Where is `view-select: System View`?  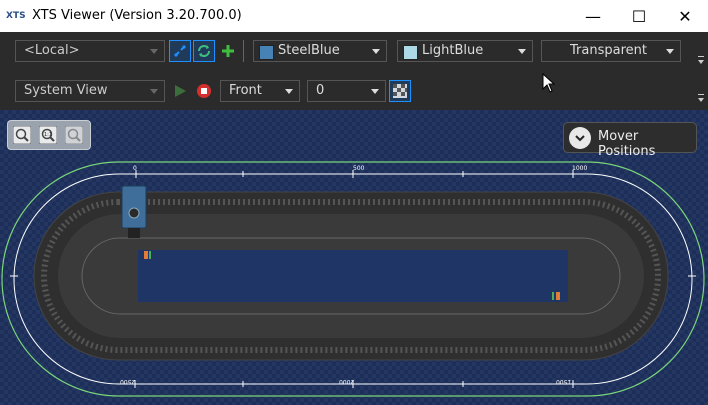 view-select: System View is located at coordinates (90, 91).